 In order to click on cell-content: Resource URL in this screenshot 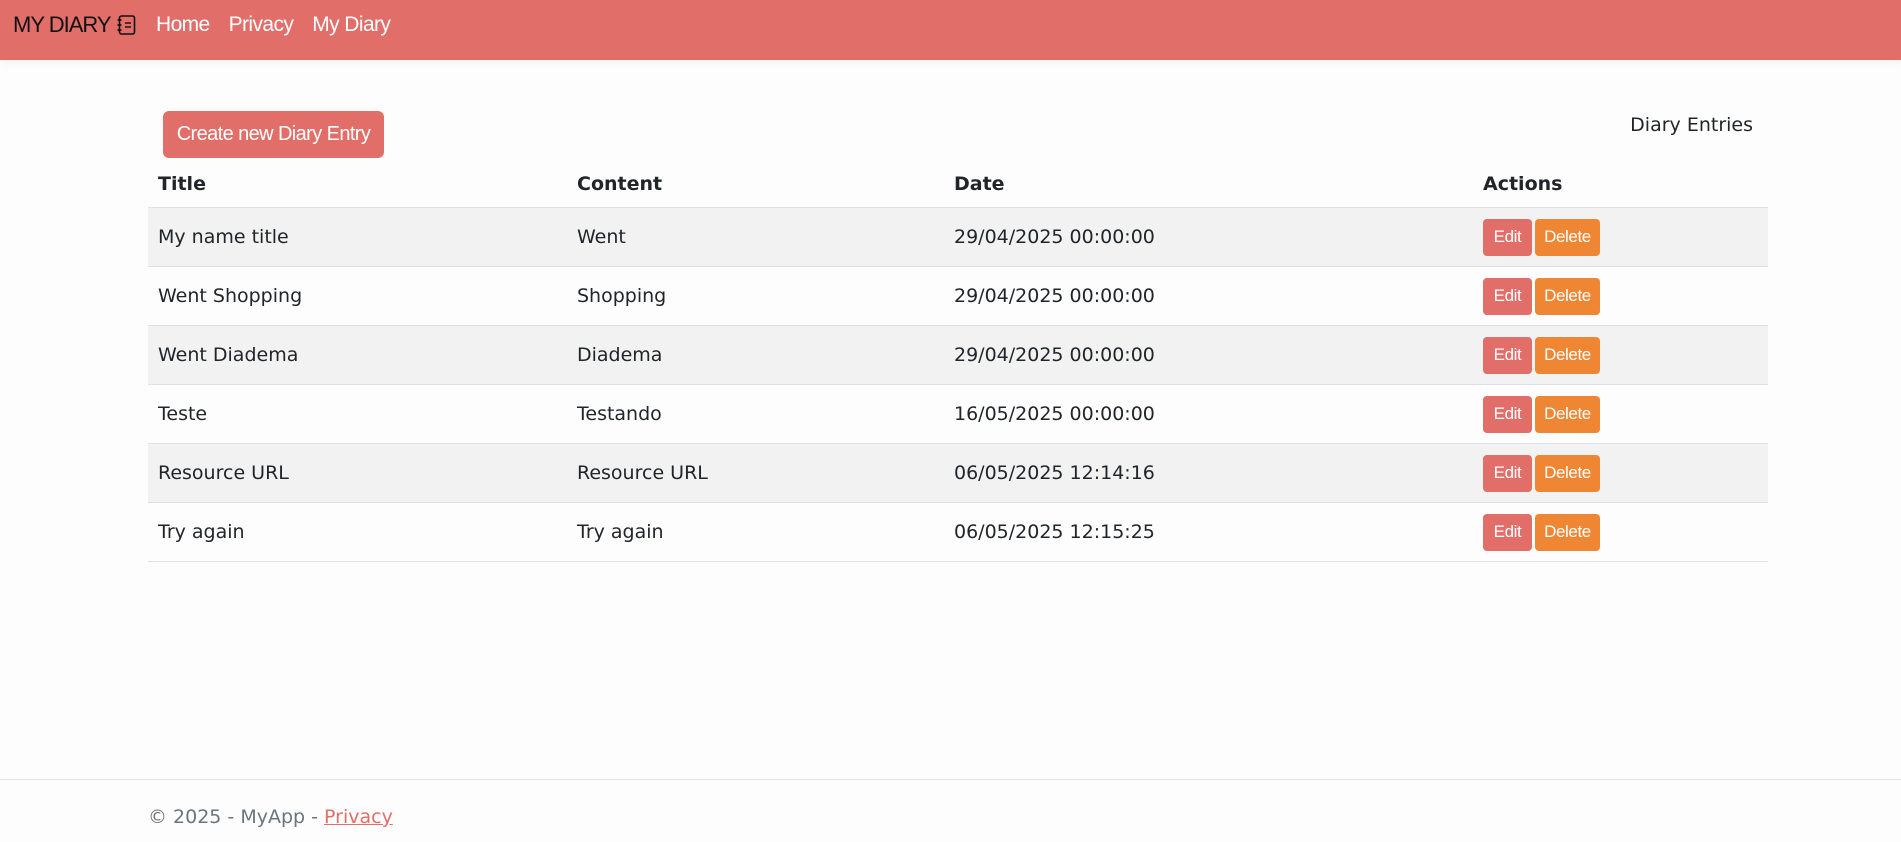, I will do `click(755, 473)`.